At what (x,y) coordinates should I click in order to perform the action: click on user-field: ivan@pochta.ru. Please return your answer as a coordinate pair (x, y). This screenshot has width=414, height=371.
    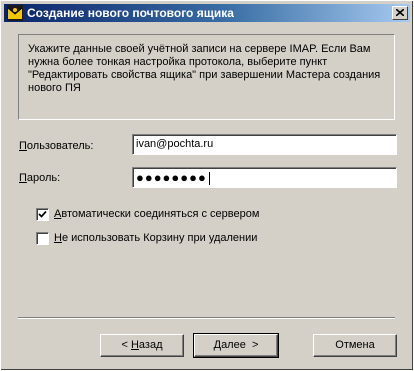
    Looking at the image, I should click on (264, 144).